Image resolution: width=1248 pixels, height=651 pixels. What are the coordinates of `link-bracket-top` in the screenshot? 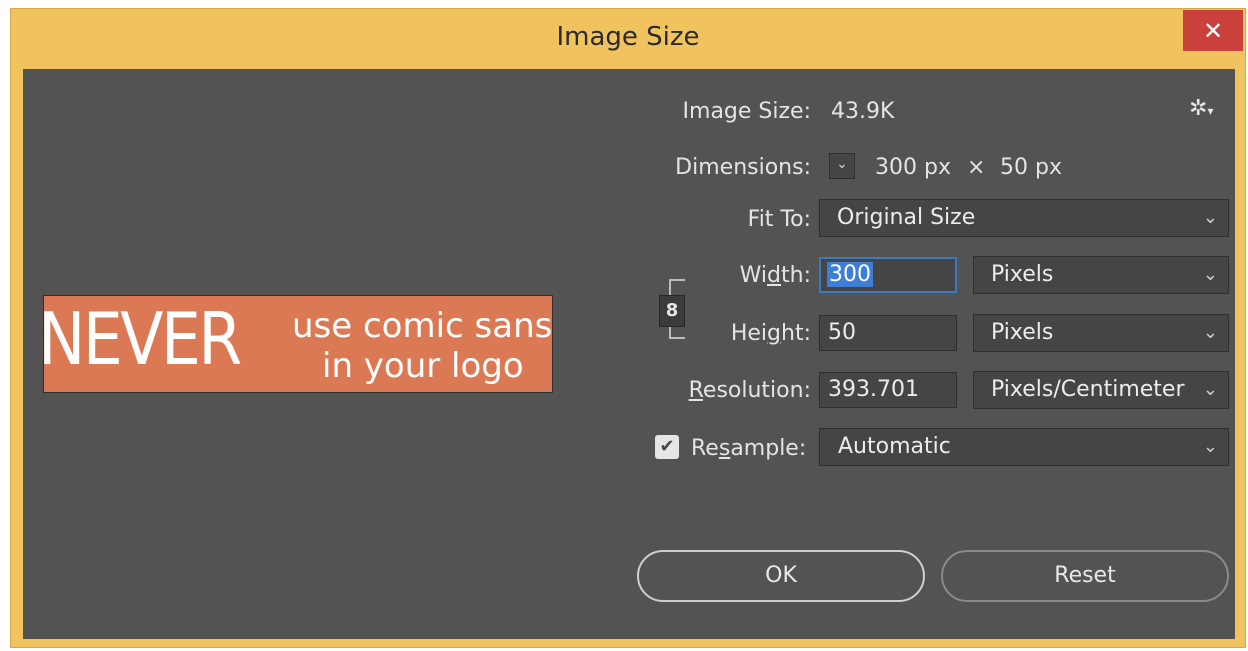 It's located at (677, 280).